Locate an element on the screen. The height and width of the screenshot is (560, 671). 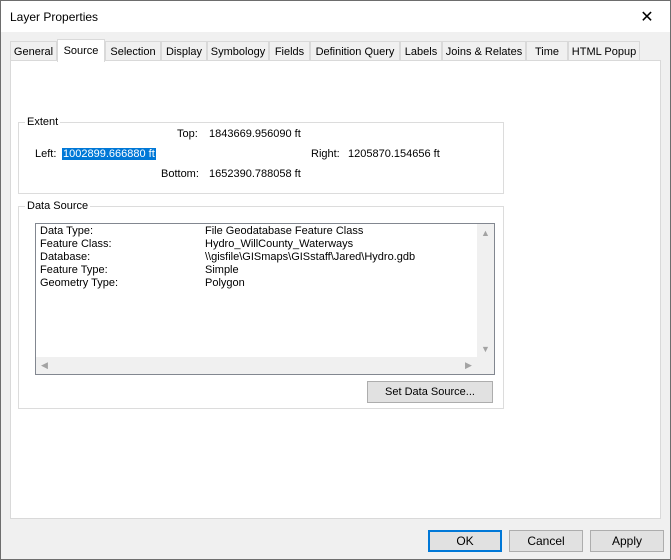
tab-label: Labels is located at coordinates (421, 51).